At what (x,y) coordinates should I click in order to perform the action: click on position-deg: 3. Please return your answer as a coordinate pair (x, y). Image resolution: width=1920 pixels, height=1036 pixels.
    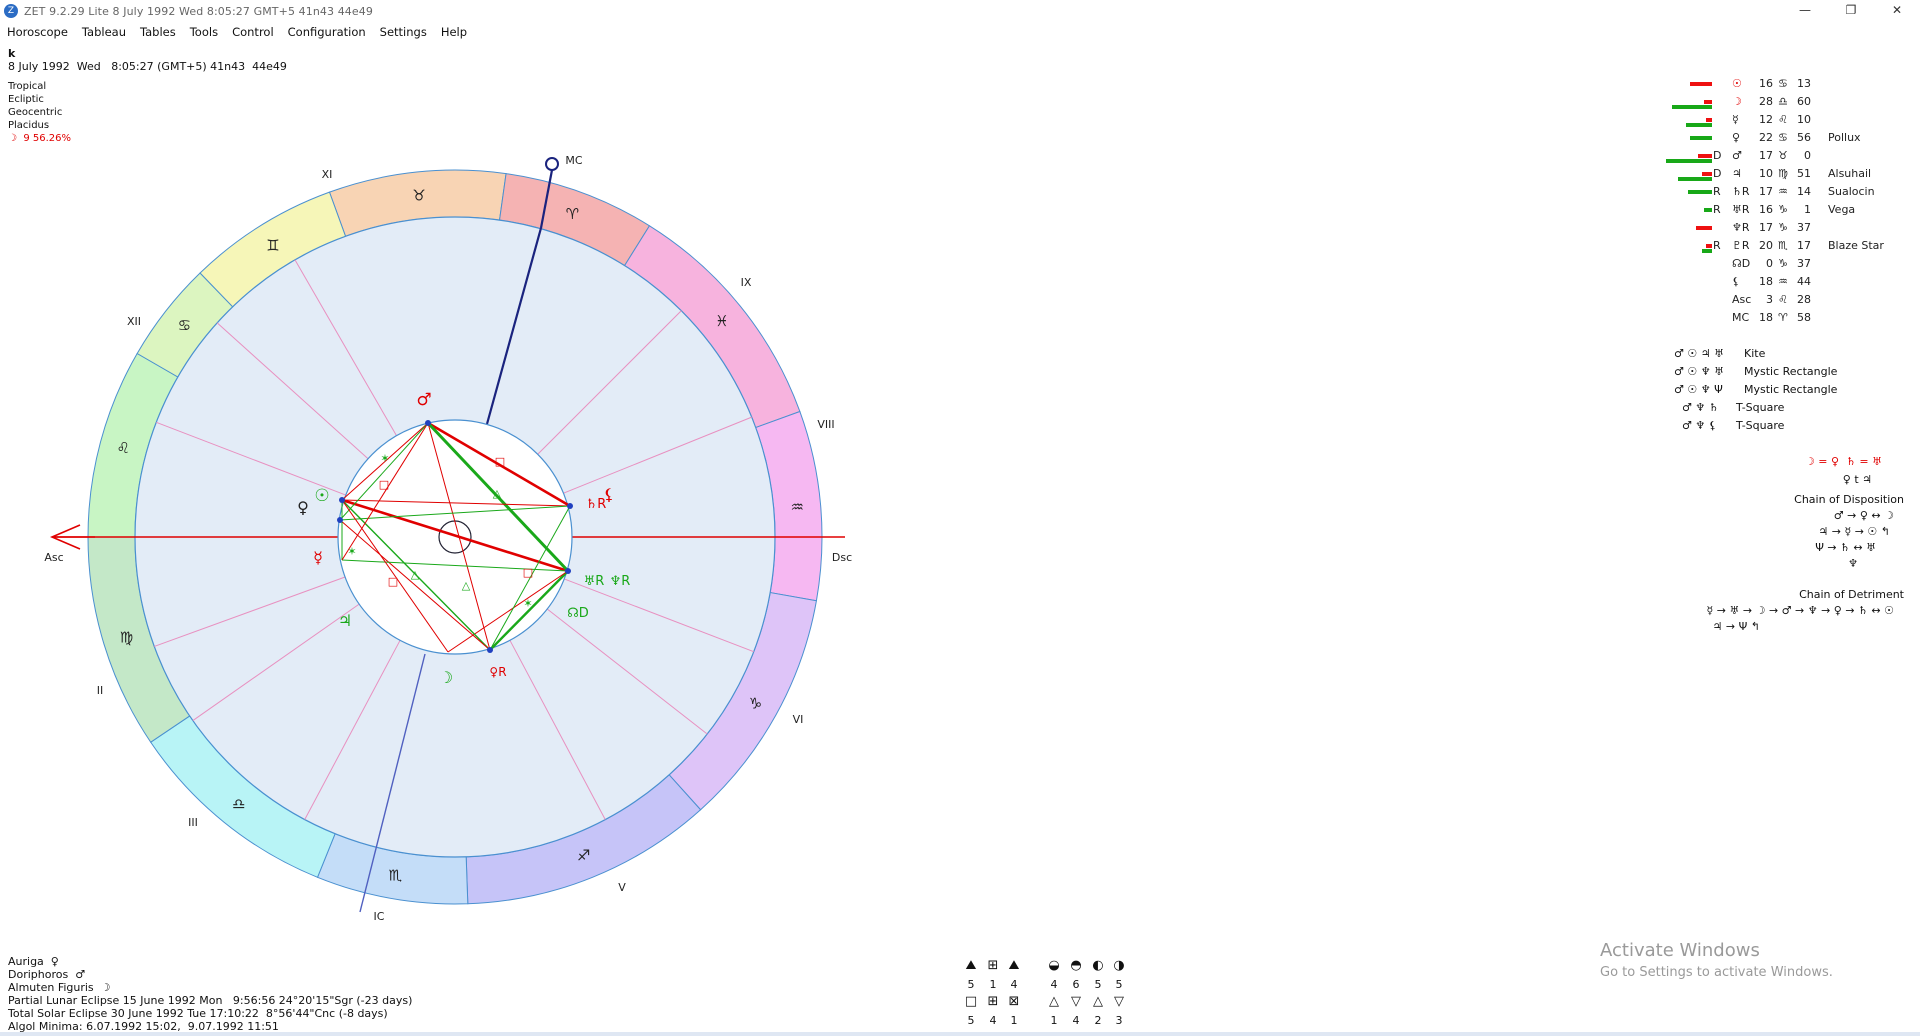
    Looking at the image, I should click on (1769, 299).